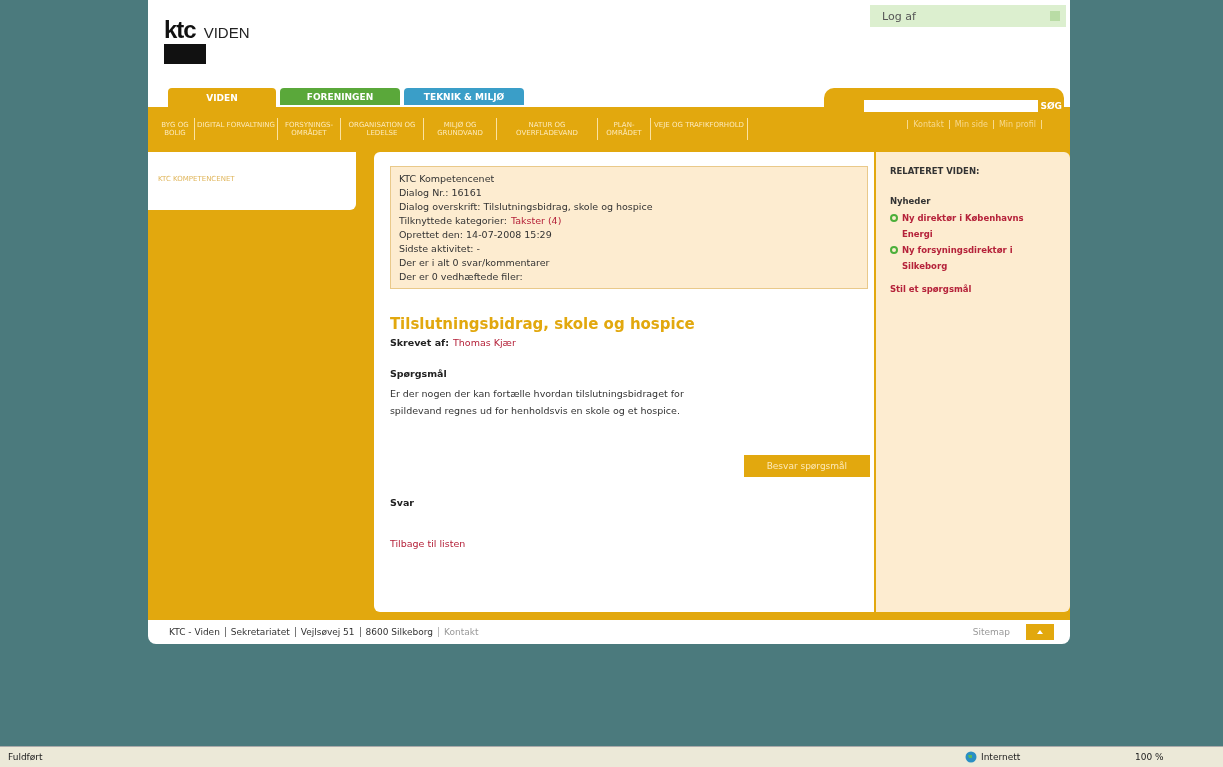  What do you see at coordinates (26, 757) in the screenshot?
I see `status-text: Fuldført` at bounding box center [26, 757].